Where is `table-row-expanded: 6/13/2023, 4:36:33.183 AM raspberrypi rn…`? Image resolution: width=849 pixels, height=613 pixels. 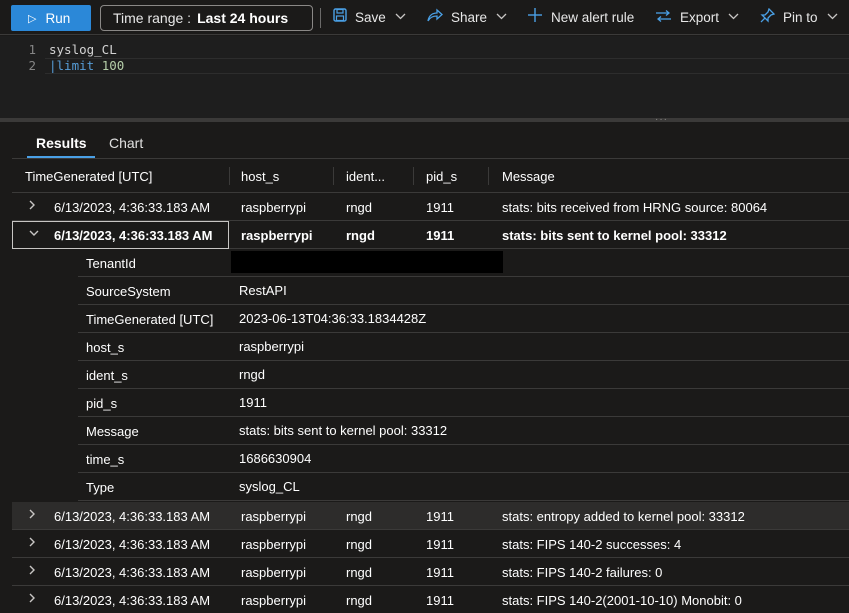
table-row-expanded: 6/13/2023, 4:36:33.183 AM raspberrypi rn… is located at coordinates (430, 235).